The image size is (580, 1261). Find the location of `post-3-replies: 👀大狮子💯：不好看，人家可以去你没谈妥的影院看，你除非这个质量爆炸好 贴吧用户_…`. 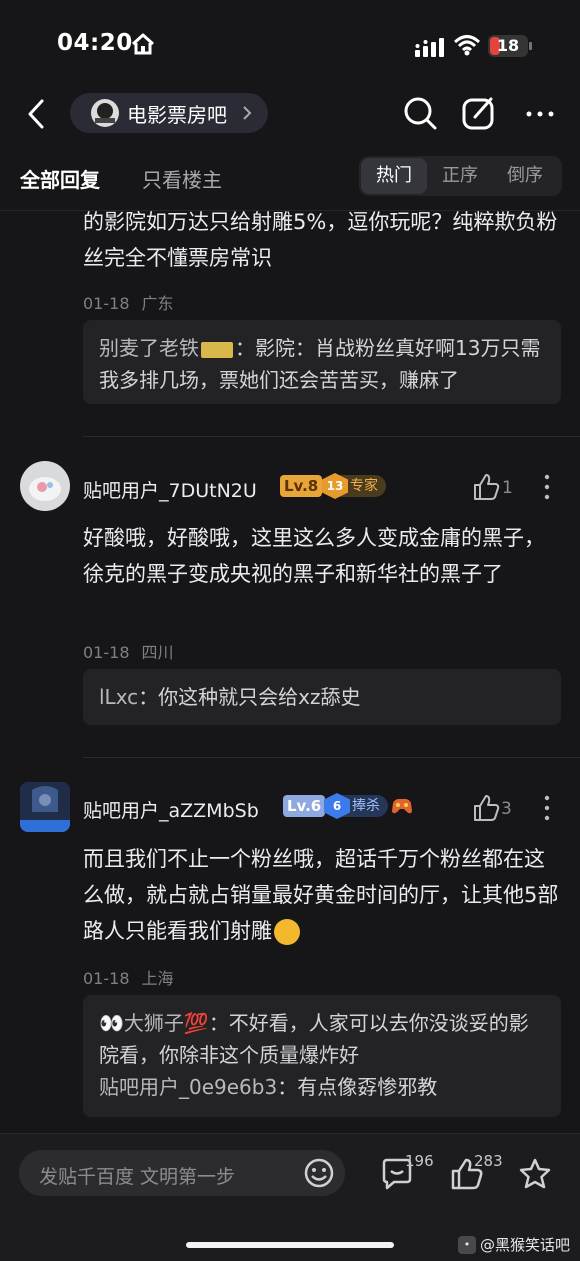

post-3-replies: 👀大狮子💯：不好看，人家可以去你没谈妥的影院看，你除非这个质量爆炸好 贴吧用户_… is located at coordinates (322, 1056).